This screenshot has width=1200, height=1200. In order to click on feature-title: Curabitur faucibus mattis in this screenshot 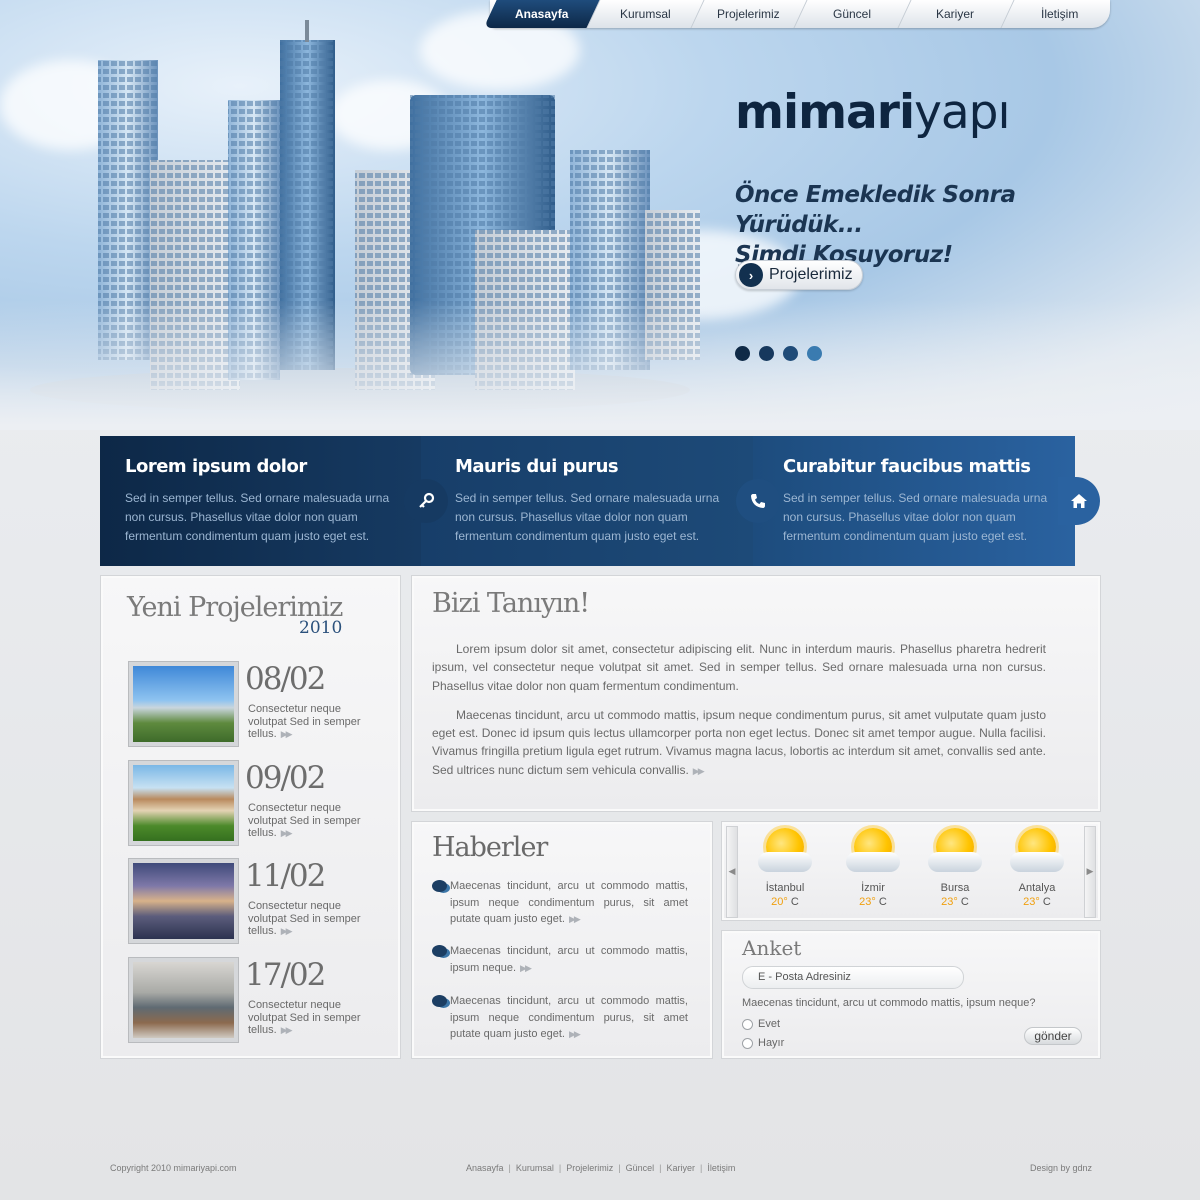, I will do `click(907, 466)`.